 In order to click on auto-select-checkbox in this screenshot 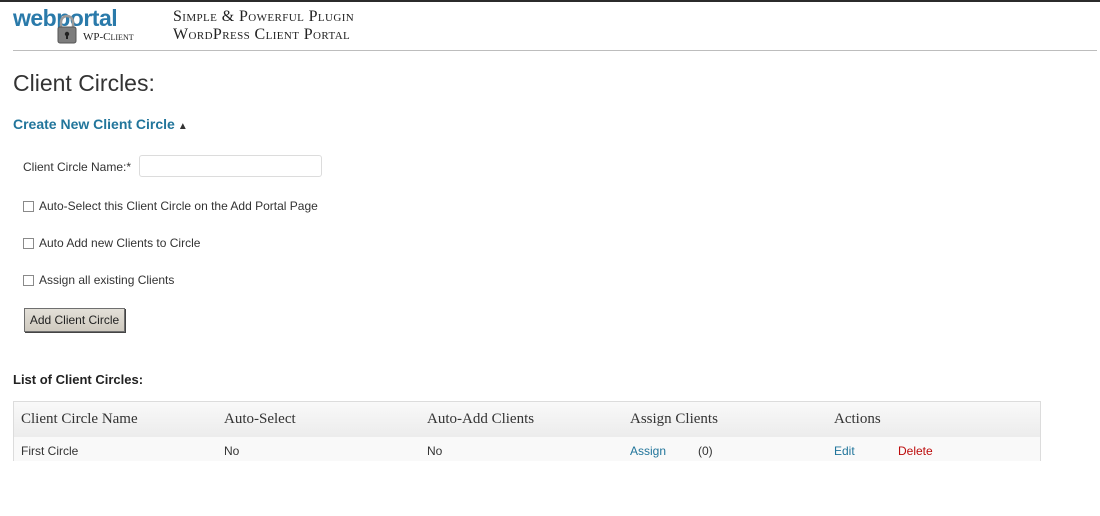, I will do `click(28, 206)`.